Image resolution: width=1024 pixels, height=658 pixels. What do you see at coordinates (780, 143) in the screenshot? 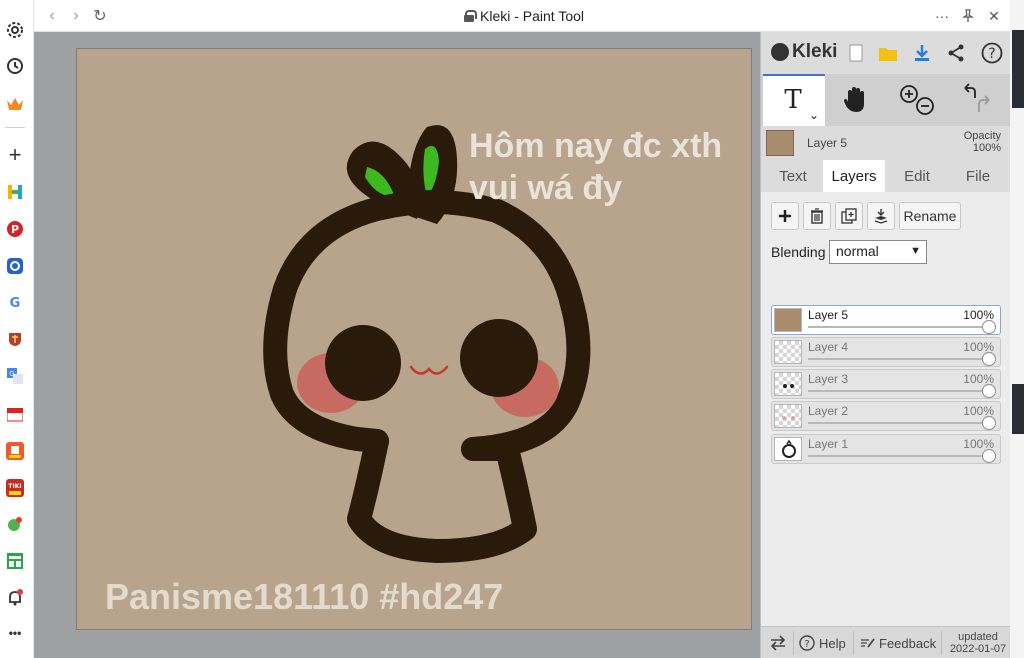
I see `current-layer-thumbnail` at bounding box center [780, 143].